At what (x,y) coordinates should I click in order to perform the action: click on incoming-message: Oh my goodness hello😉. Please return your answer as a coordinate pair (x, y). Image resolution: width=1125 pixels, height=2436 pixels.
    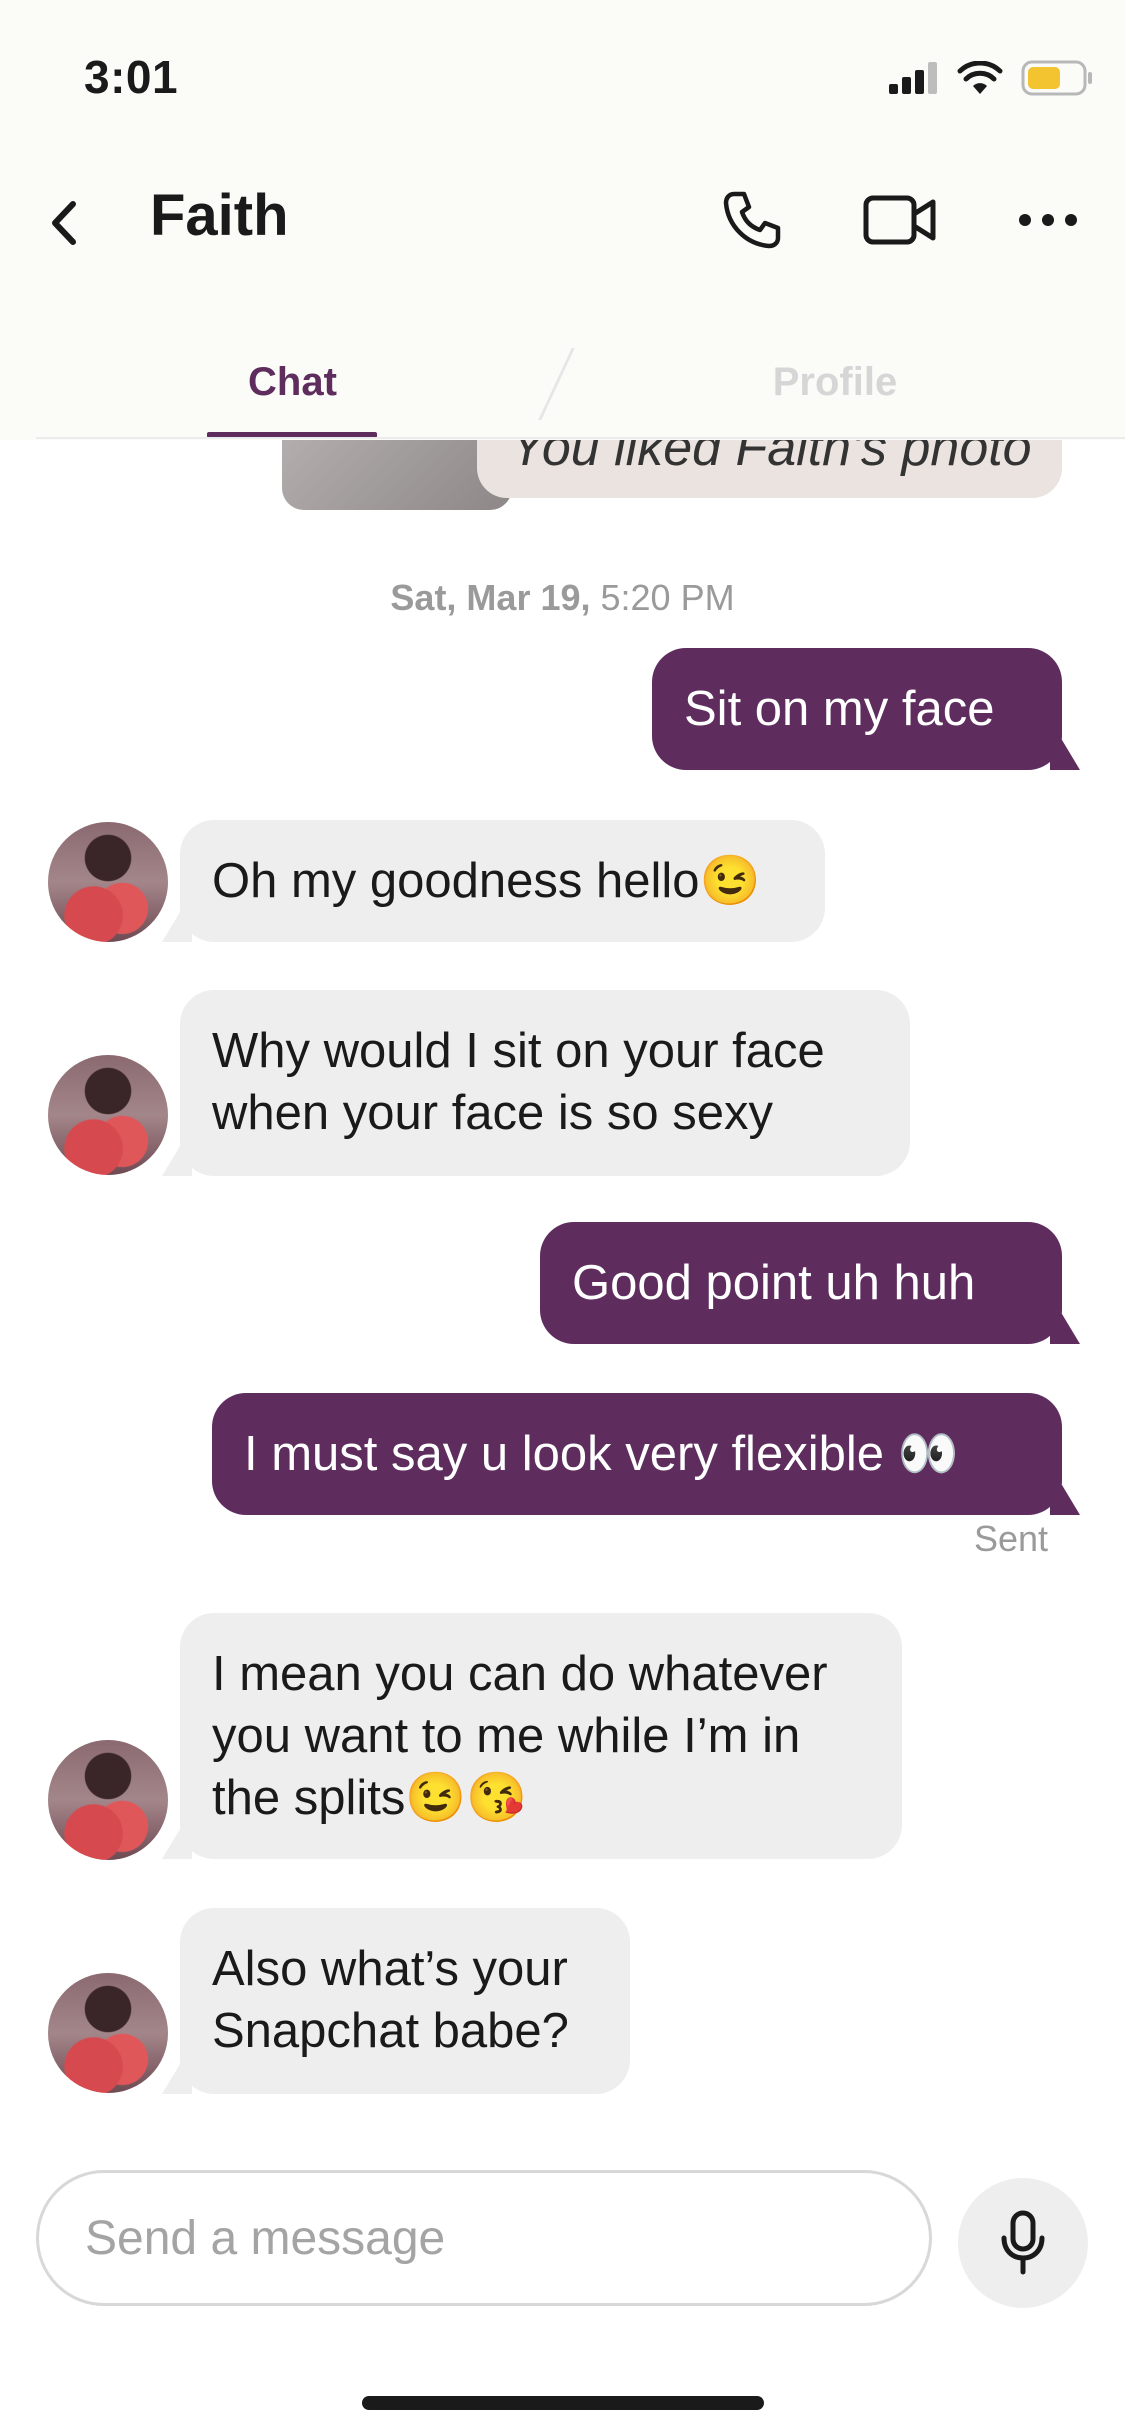
    Looking at the image, I should click on (493, 881).